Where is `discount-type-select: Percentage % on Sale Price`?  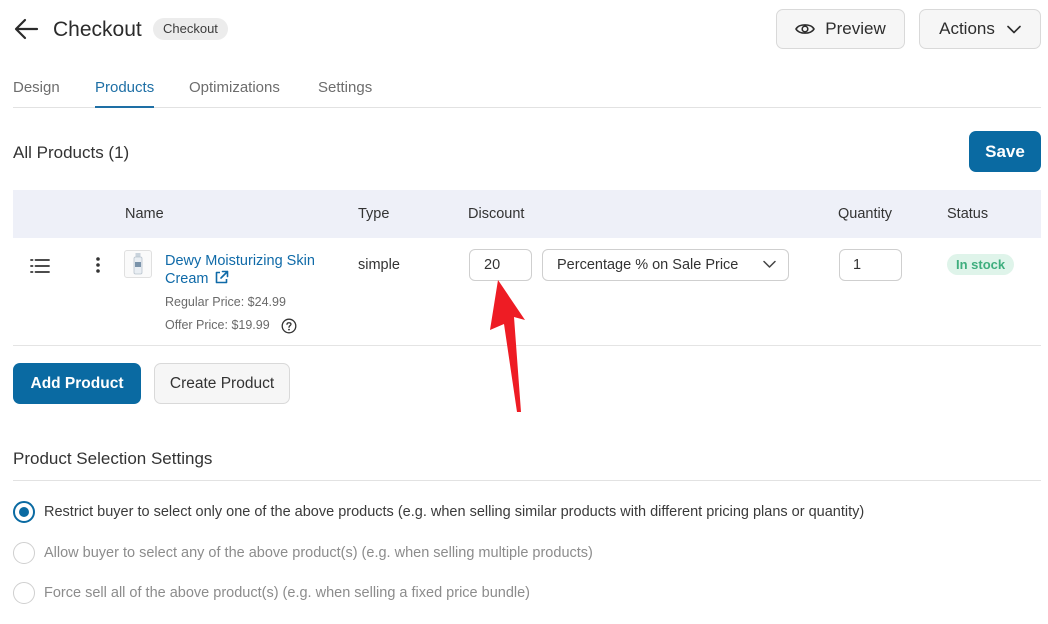 discount-type-select: Percentage % on Sale Price is located at coordinates (665, 265).